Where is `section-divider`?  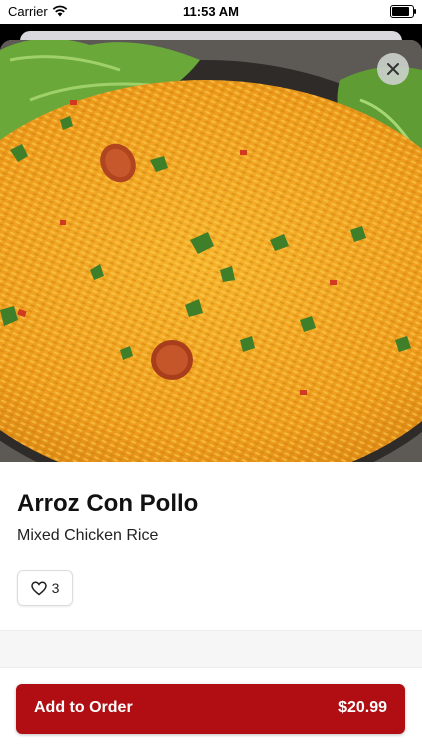 section-divider is located at coordinates (211, 649).